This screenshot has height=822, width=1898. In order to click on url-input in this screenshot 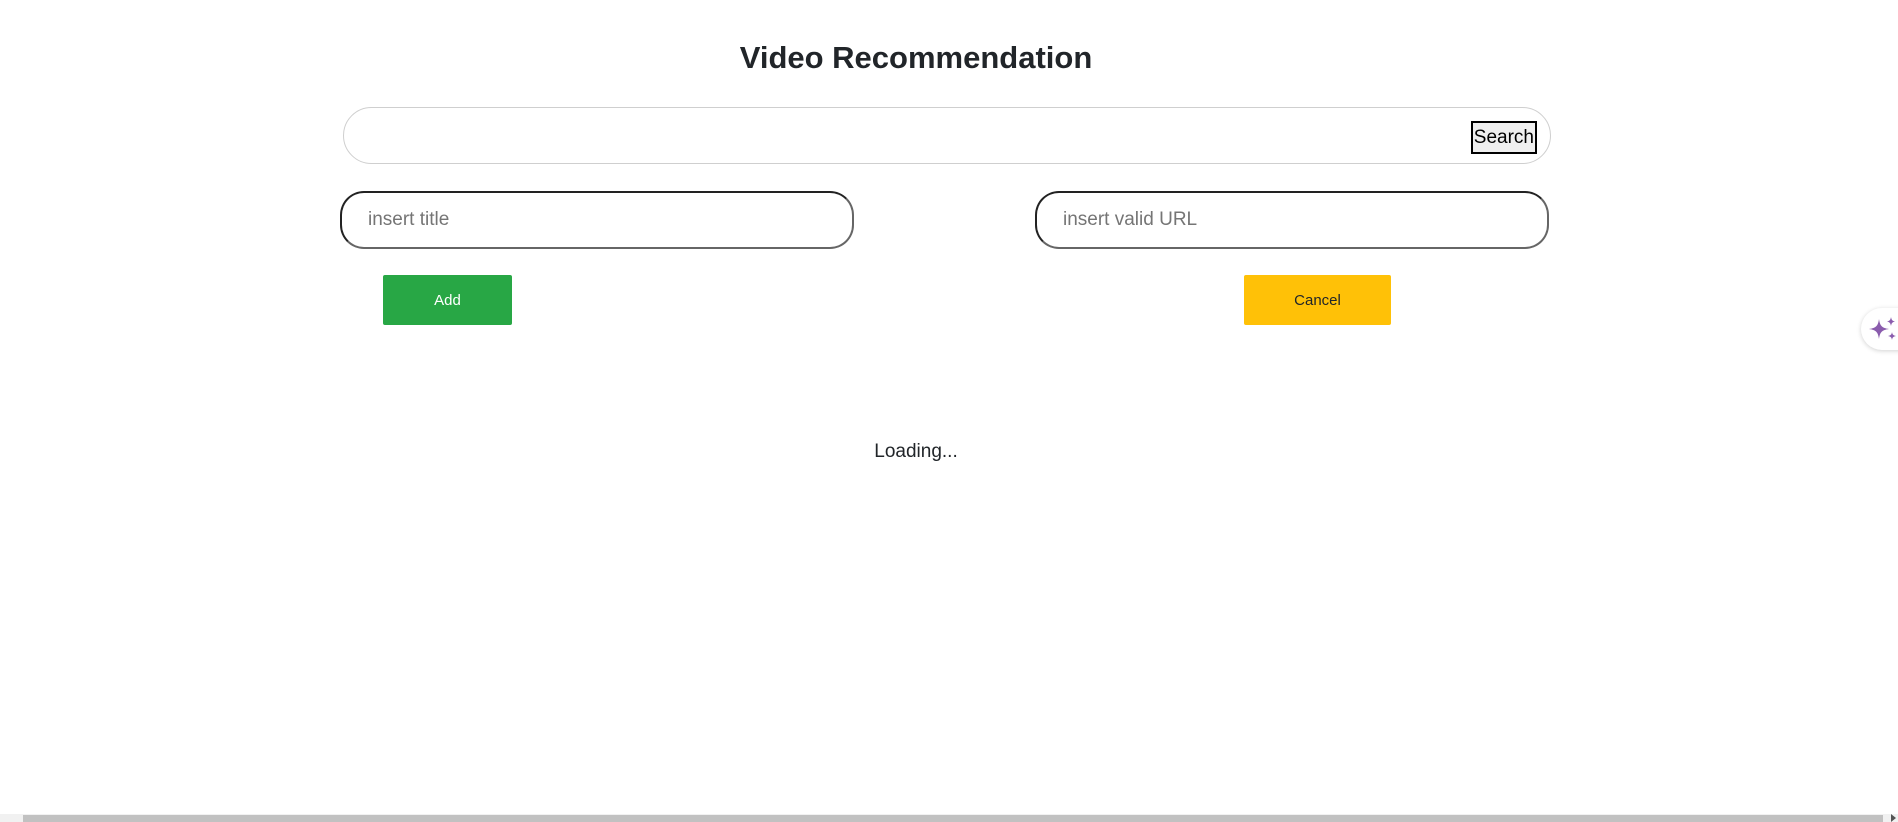, I will do `click(1292, 220)`.